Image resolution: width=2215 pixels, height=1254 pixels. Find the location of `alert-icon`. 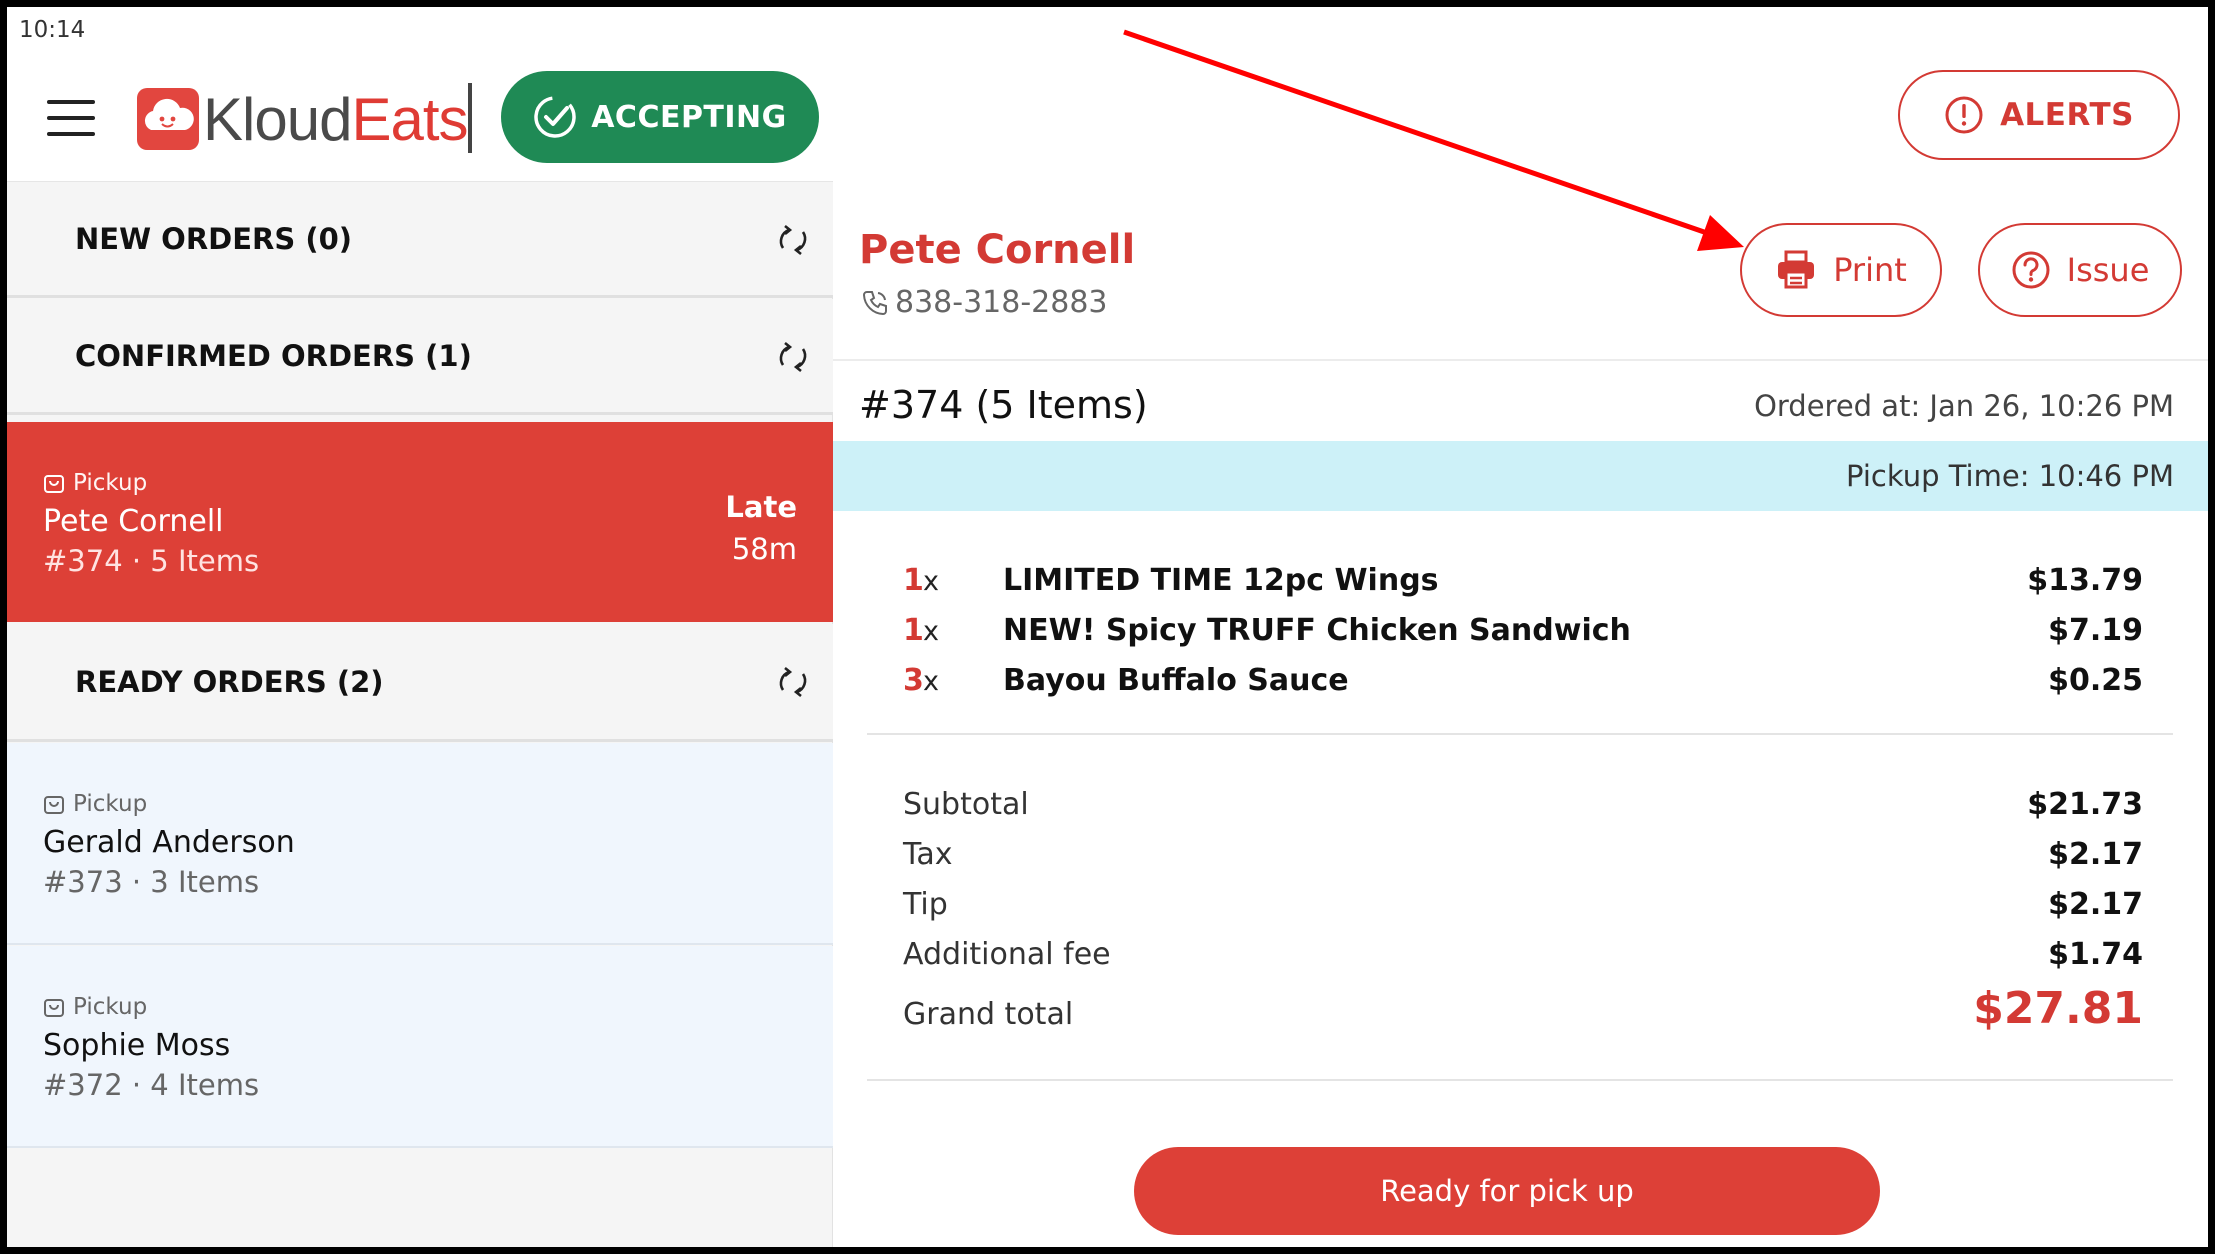

alert-icon is located at coordinates (1964, 115).